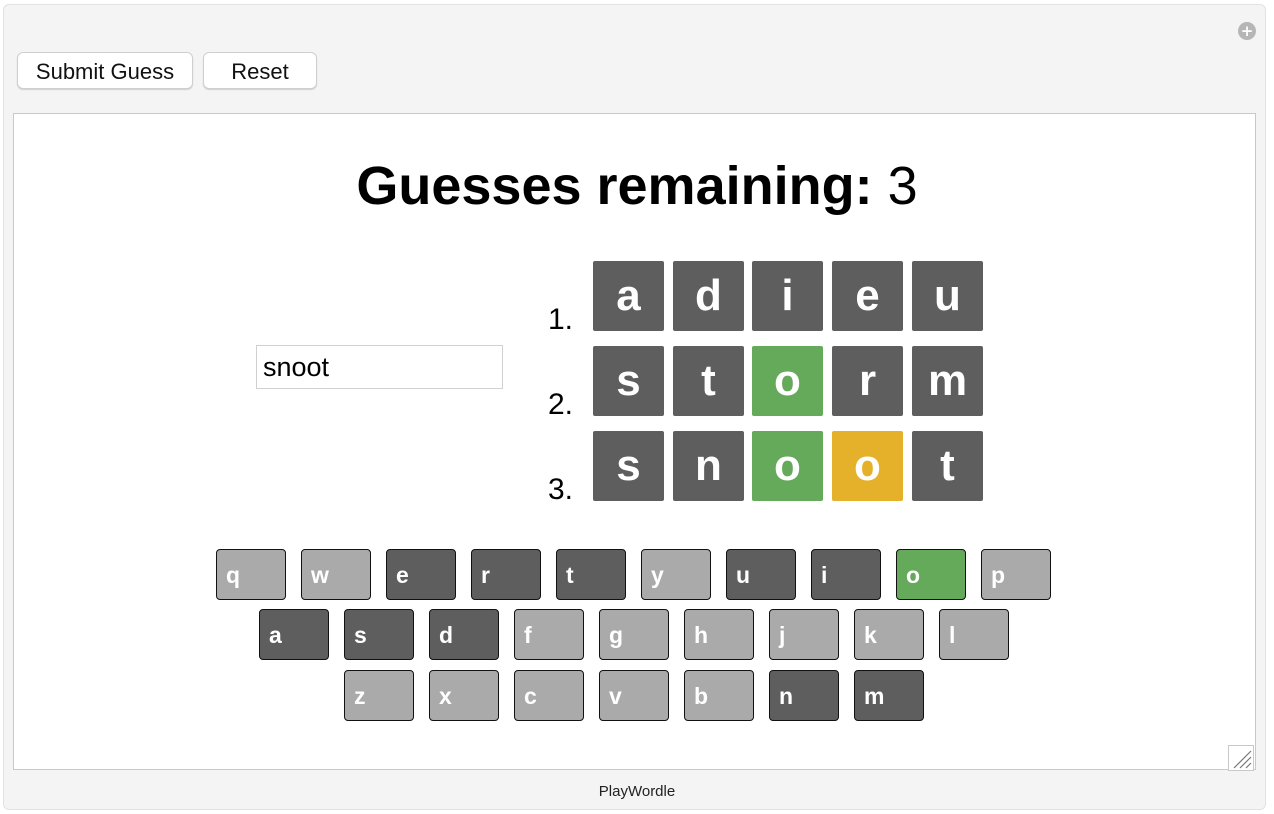  I want to click on guess-number: 1., so click(561, 319).